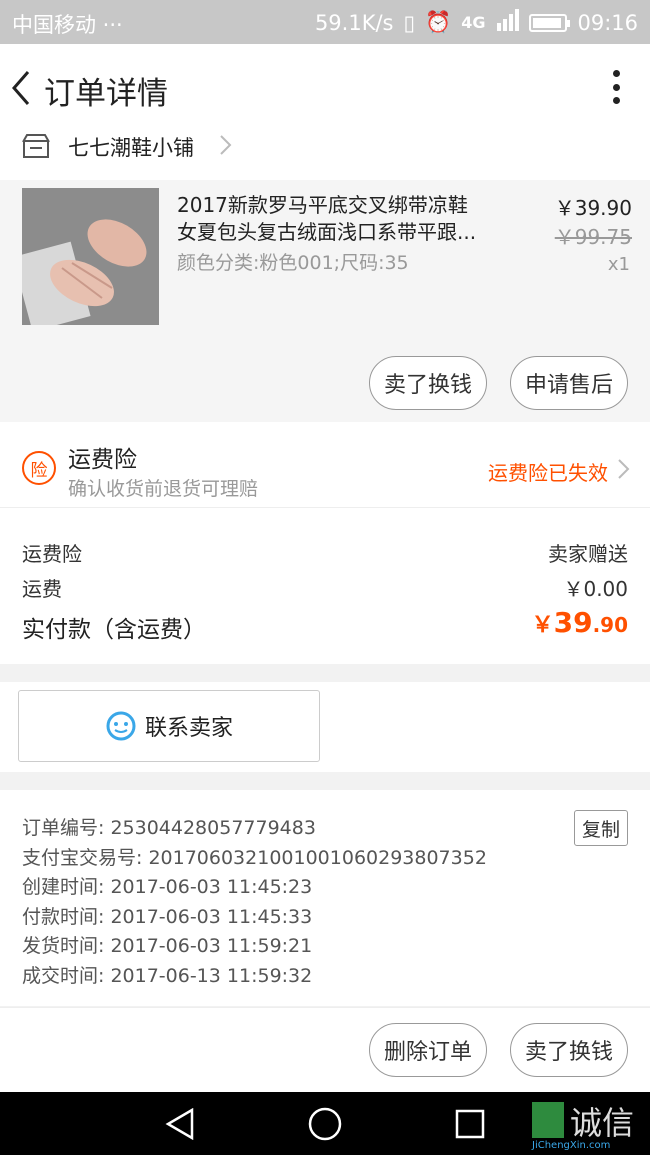 This screenshot has width=650, height=1155. What do you see at coordinates (42, 589) in the screenshot?
I see `shipping-fee-label: 运费` at bounding box center [42, 589].